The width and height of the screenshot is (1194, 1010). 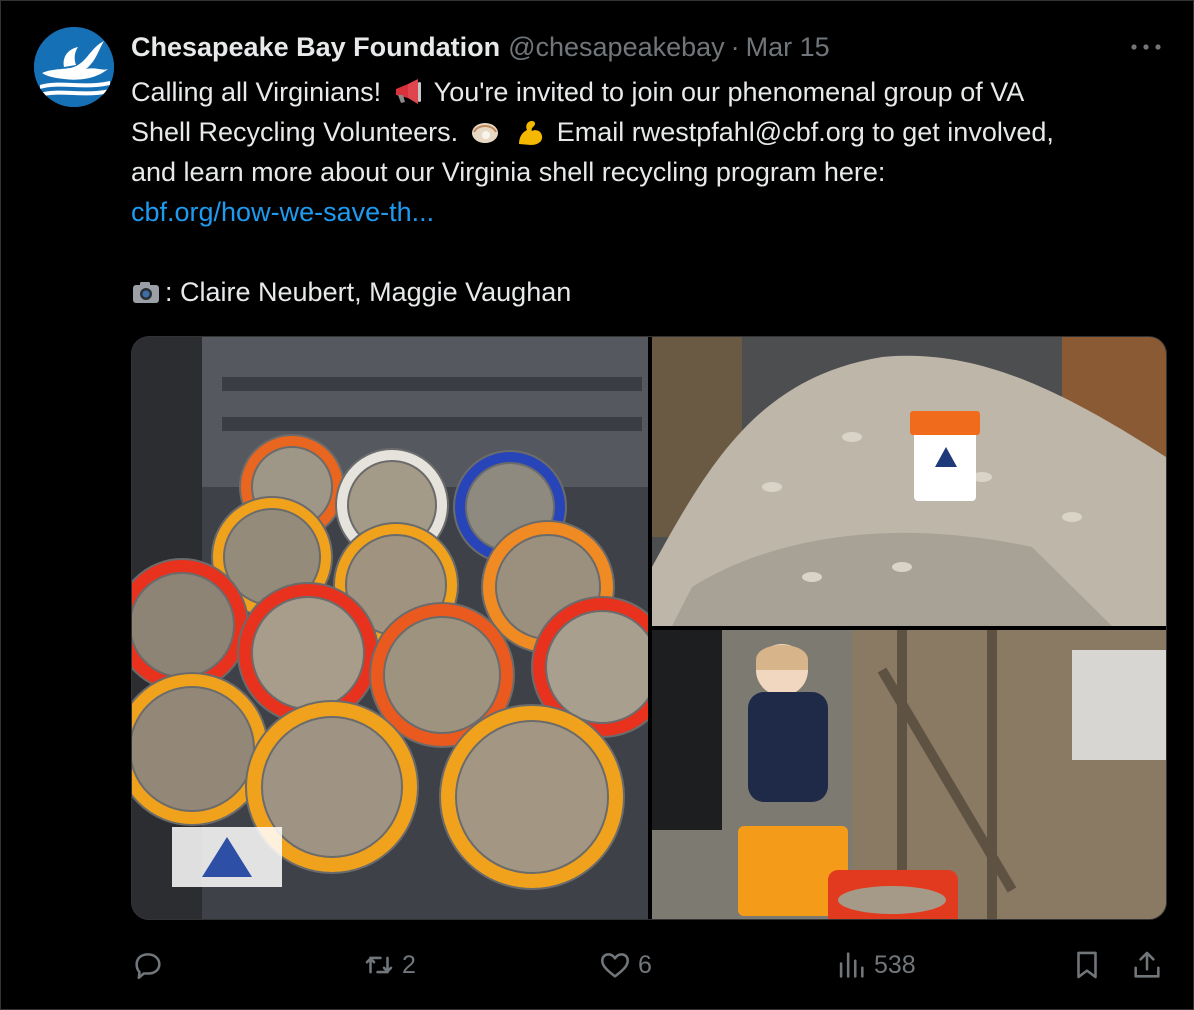 What do you see at coordinates (315, 47) in the screenshot?
I see `author-name: Chesapeake Bay Foundation` at bounding box center [315, 47].